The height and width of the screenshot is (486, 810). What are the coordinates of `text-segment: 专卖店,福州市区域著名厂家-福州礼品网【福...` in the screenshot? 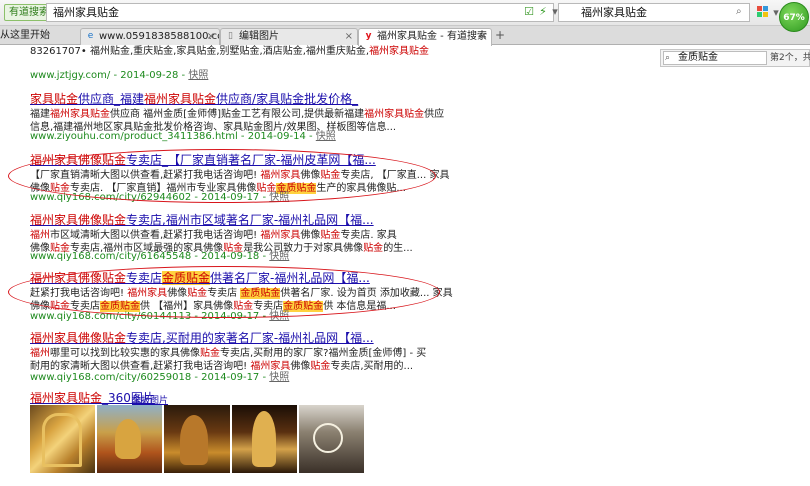 It's located at (250, 220).